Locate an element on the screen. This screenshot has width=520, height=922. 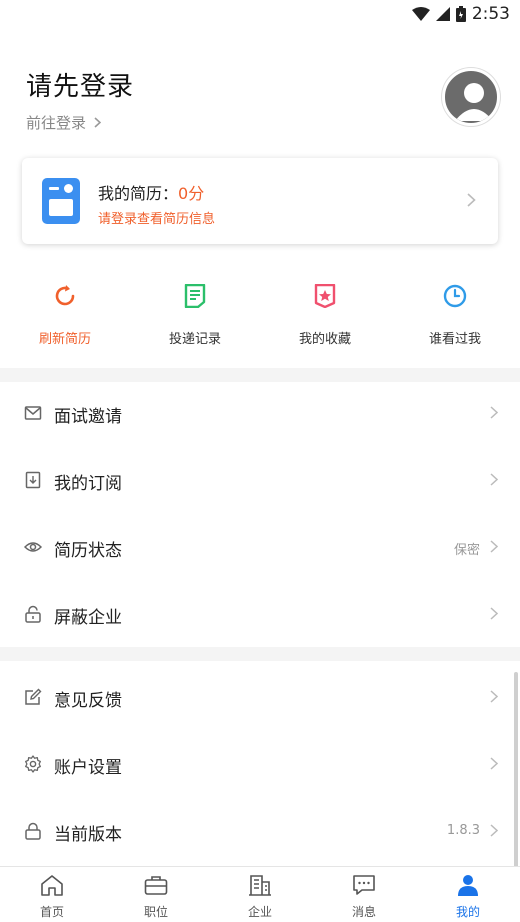
tab-companies: 企业 is located at coordinates (260, 894).